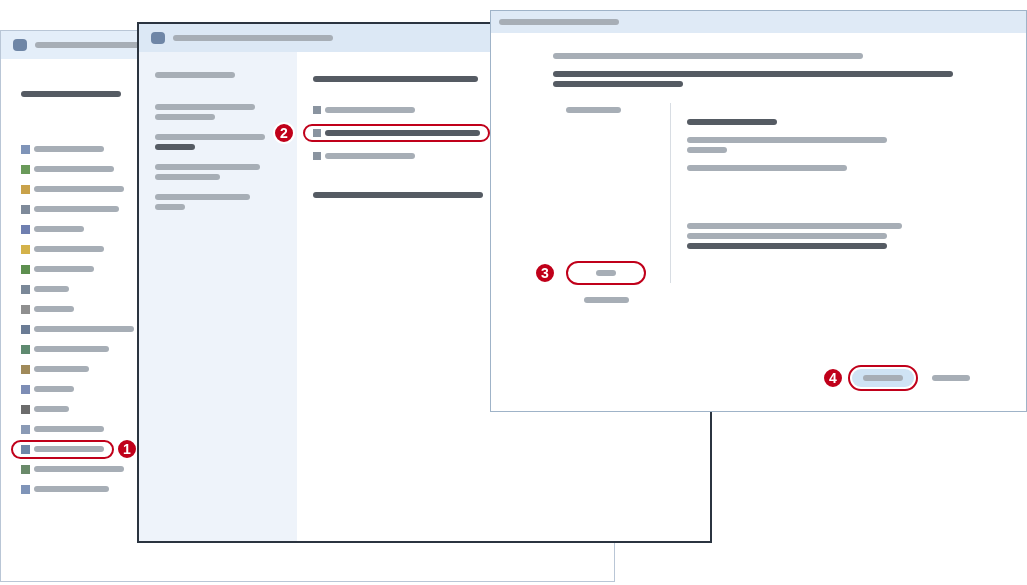 Image resolution: width=1027 pixels, height=585 pixels. I want to click on callout-number: 3, so click(545, 273).